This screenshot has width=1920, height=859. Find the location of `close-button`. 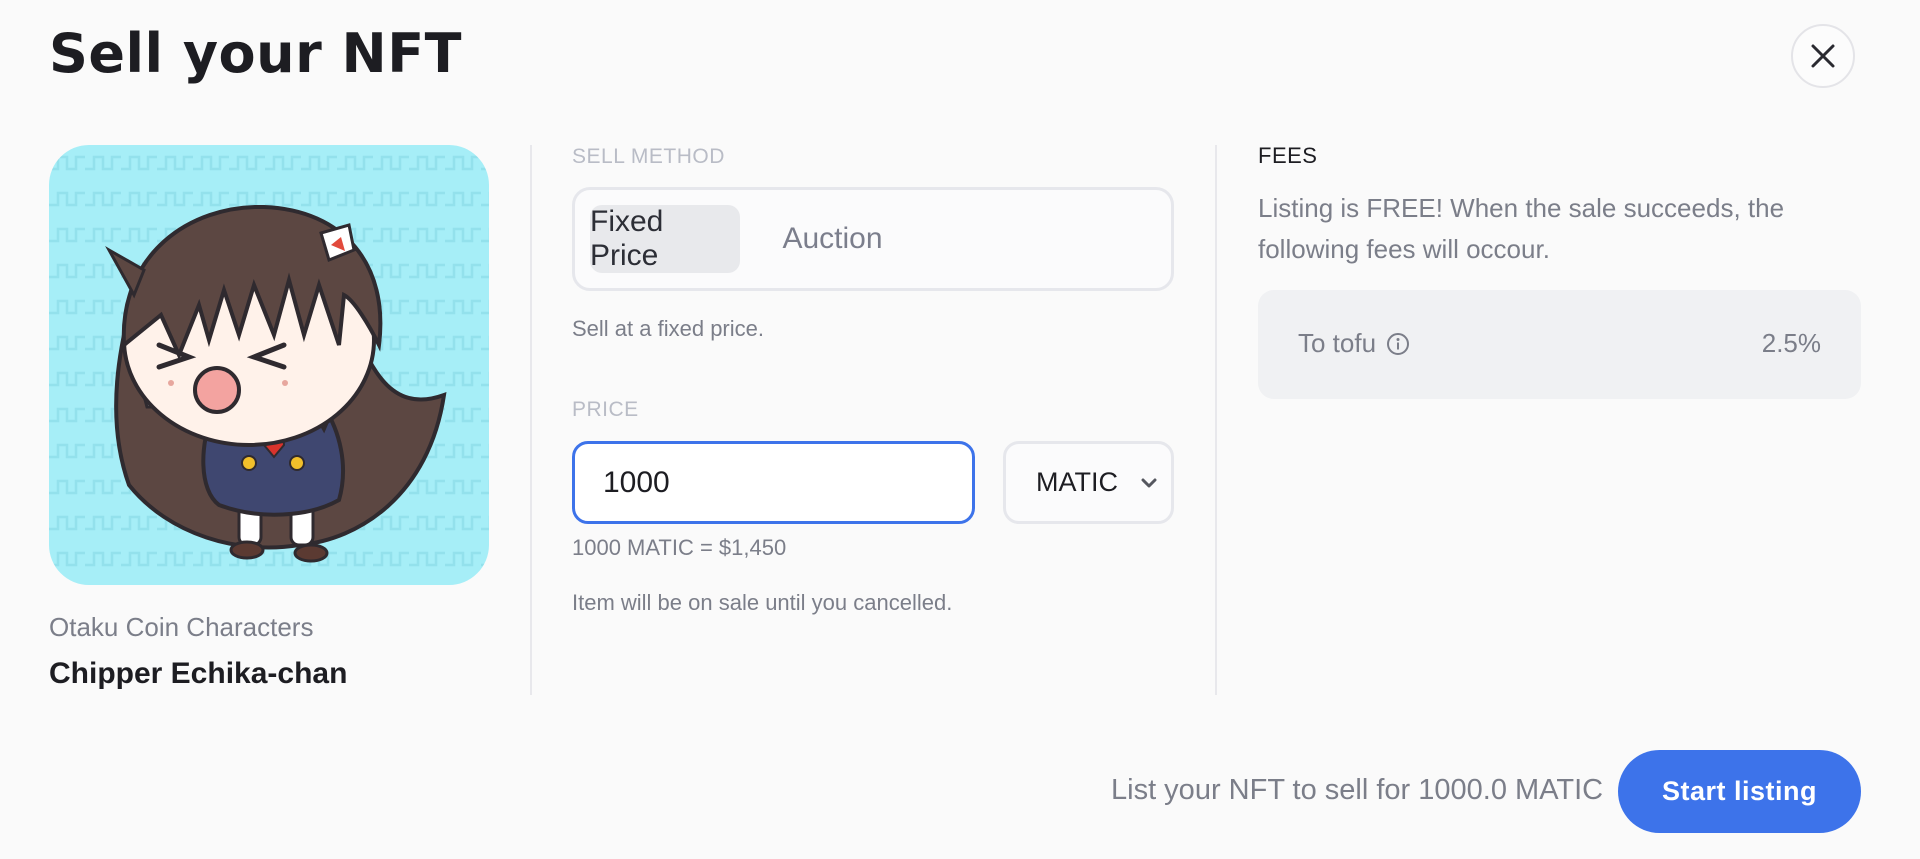

close-button is located at coordinates (1823, 56).